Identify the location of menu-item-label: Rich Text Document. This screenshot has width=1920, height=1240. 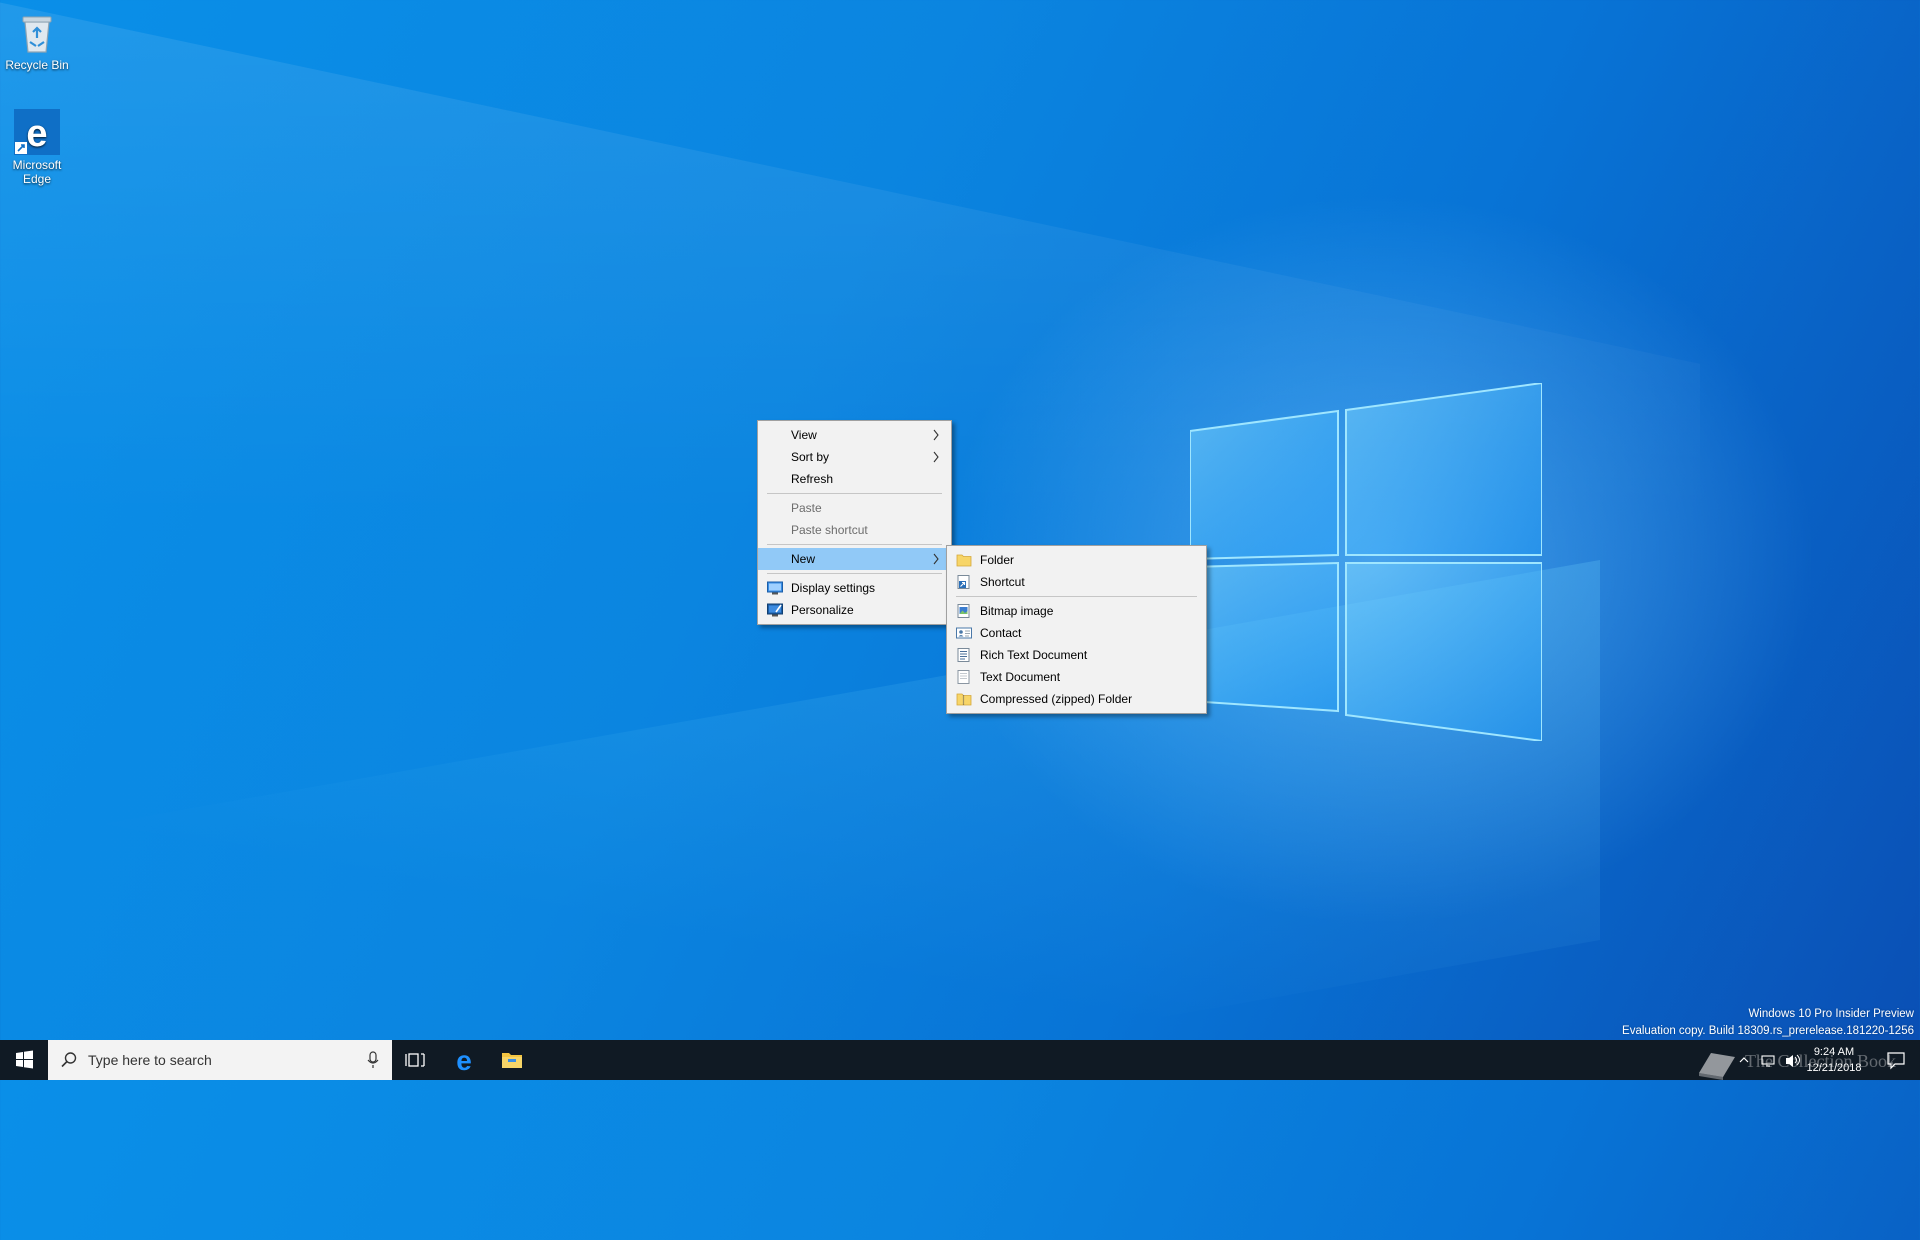
(1034, 655).